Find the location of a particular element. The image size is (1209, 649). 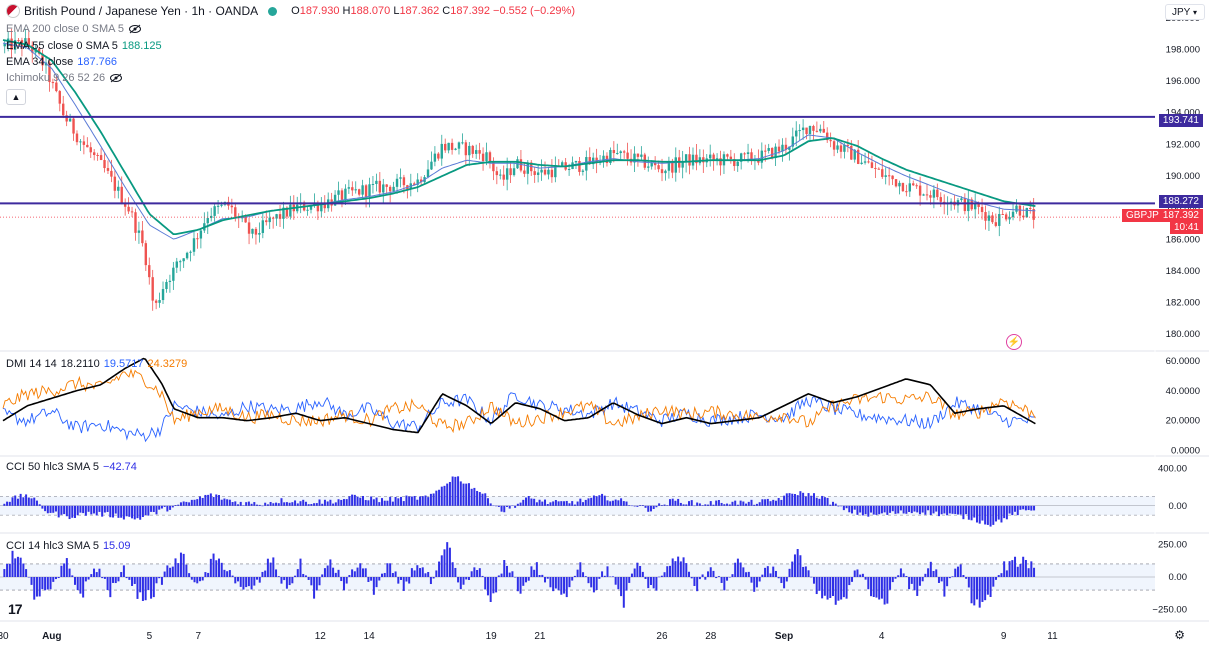

collapse-legend-button: ▲ is located at coordinates (16, 97).